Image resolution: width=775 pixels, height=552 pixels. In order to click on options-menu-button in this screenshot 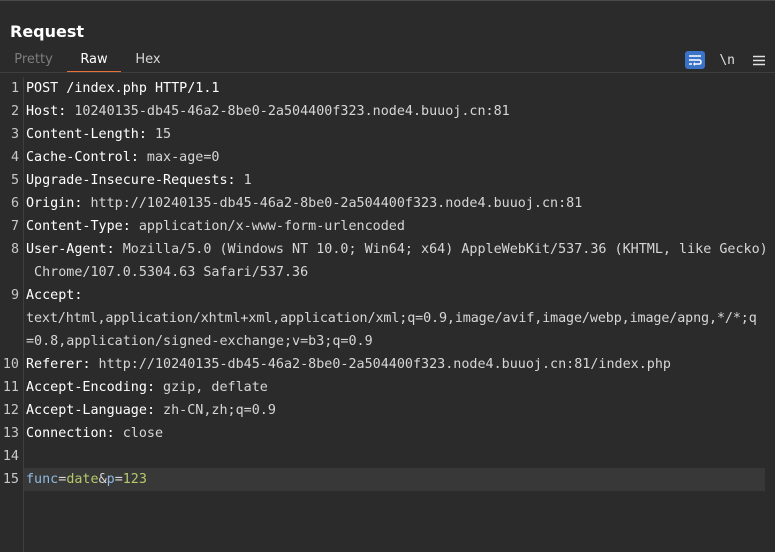, I will do `click(759, 60)`.